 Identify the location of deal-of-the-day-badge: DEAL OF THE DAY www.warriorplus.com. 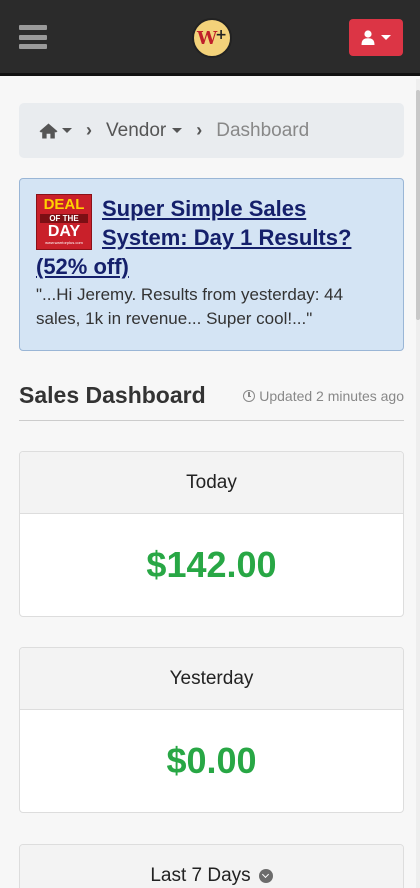
(64, 222).